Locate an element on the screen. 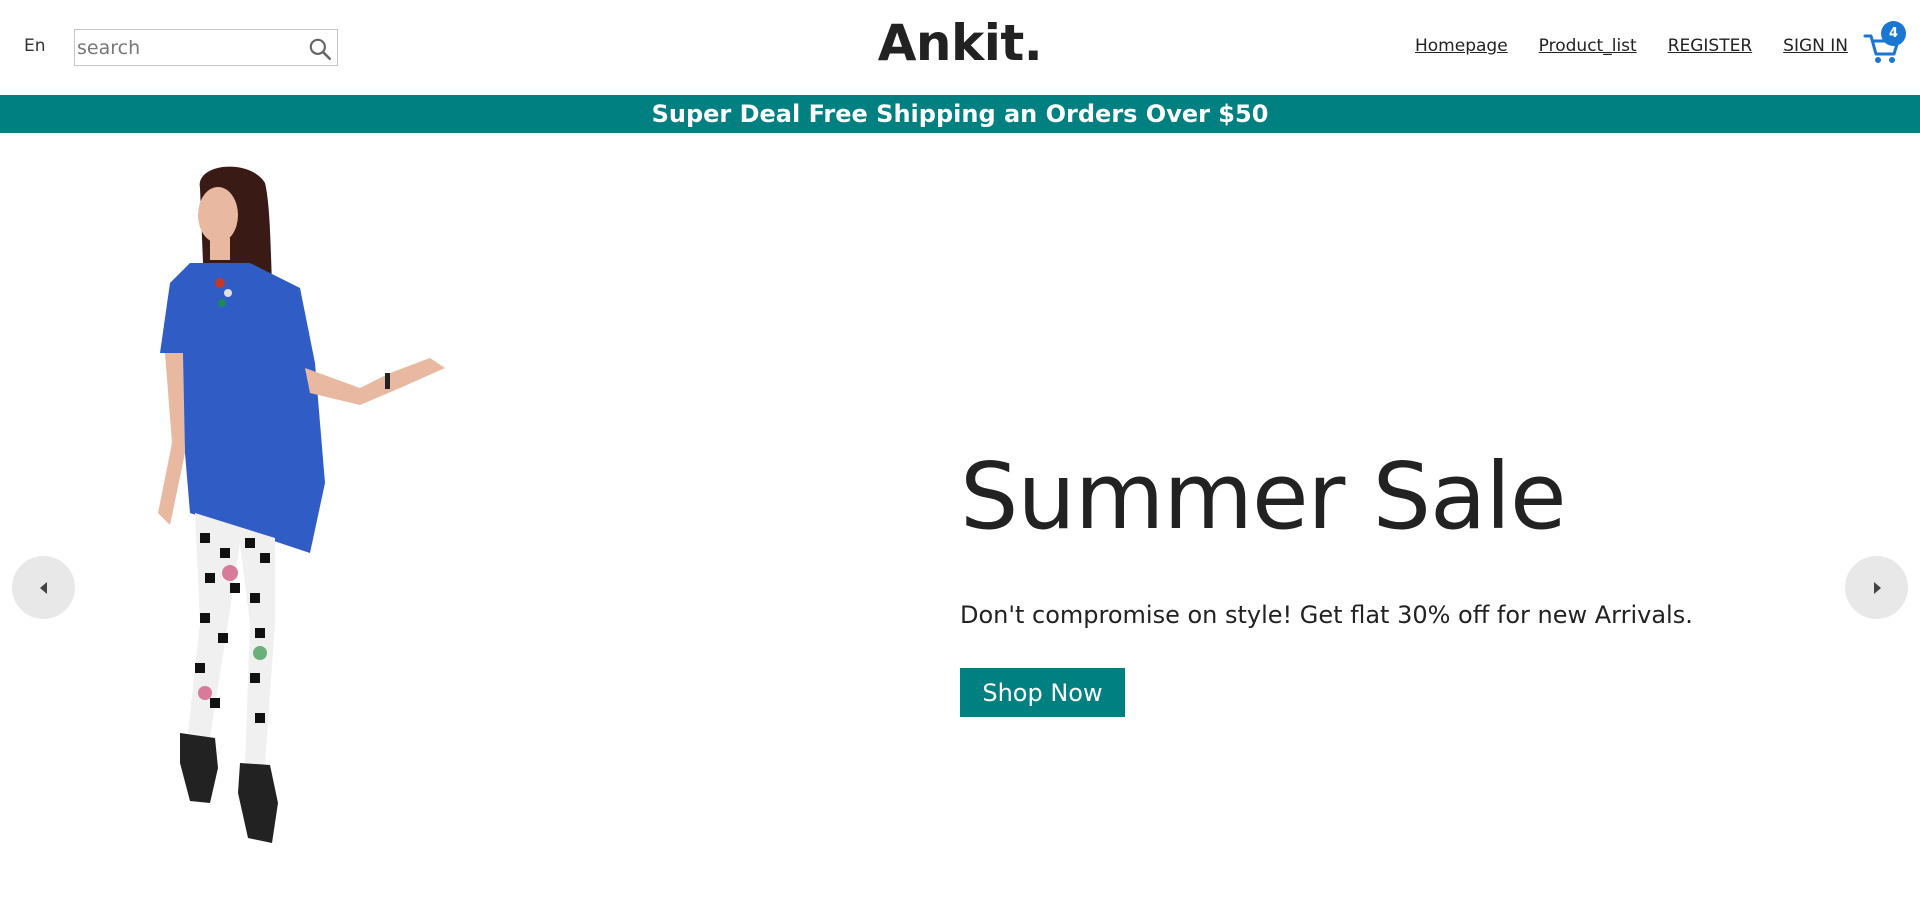  cart-badge: 4 is located at coordinates (1893, 33).